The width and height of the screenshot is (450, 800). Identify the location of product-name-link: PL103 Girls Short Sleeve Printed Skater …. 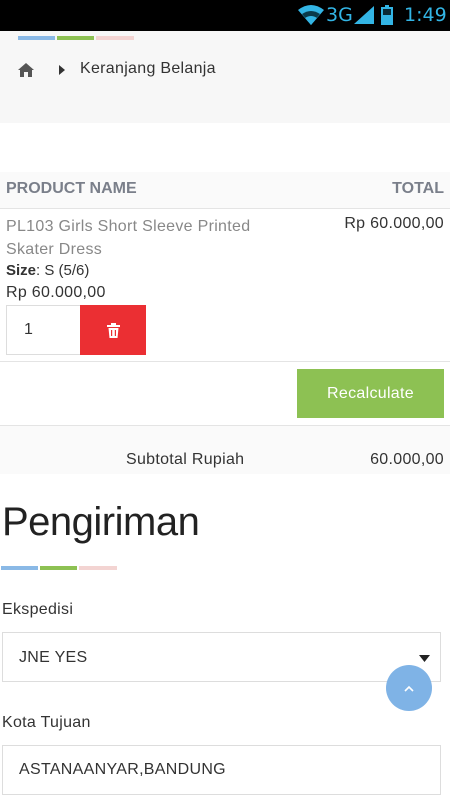
(146, 238).